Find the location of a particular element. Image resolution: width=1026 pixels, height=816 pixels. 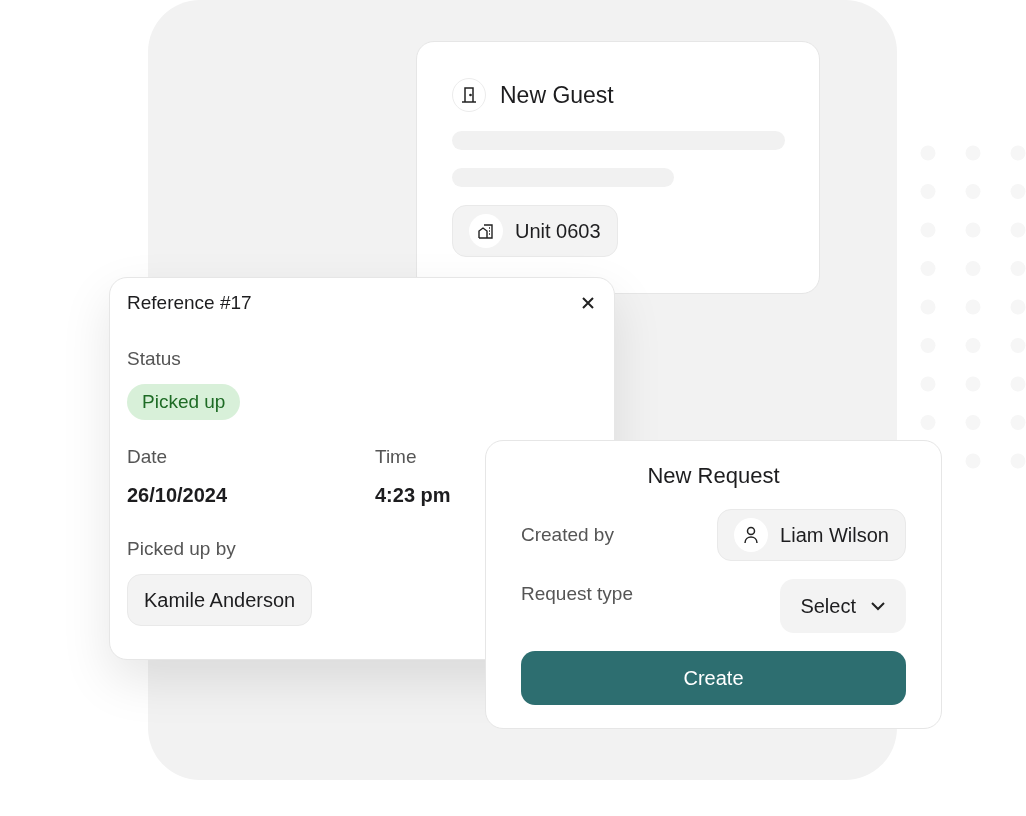

card-title: New Request is located at coordinates (713, 476).